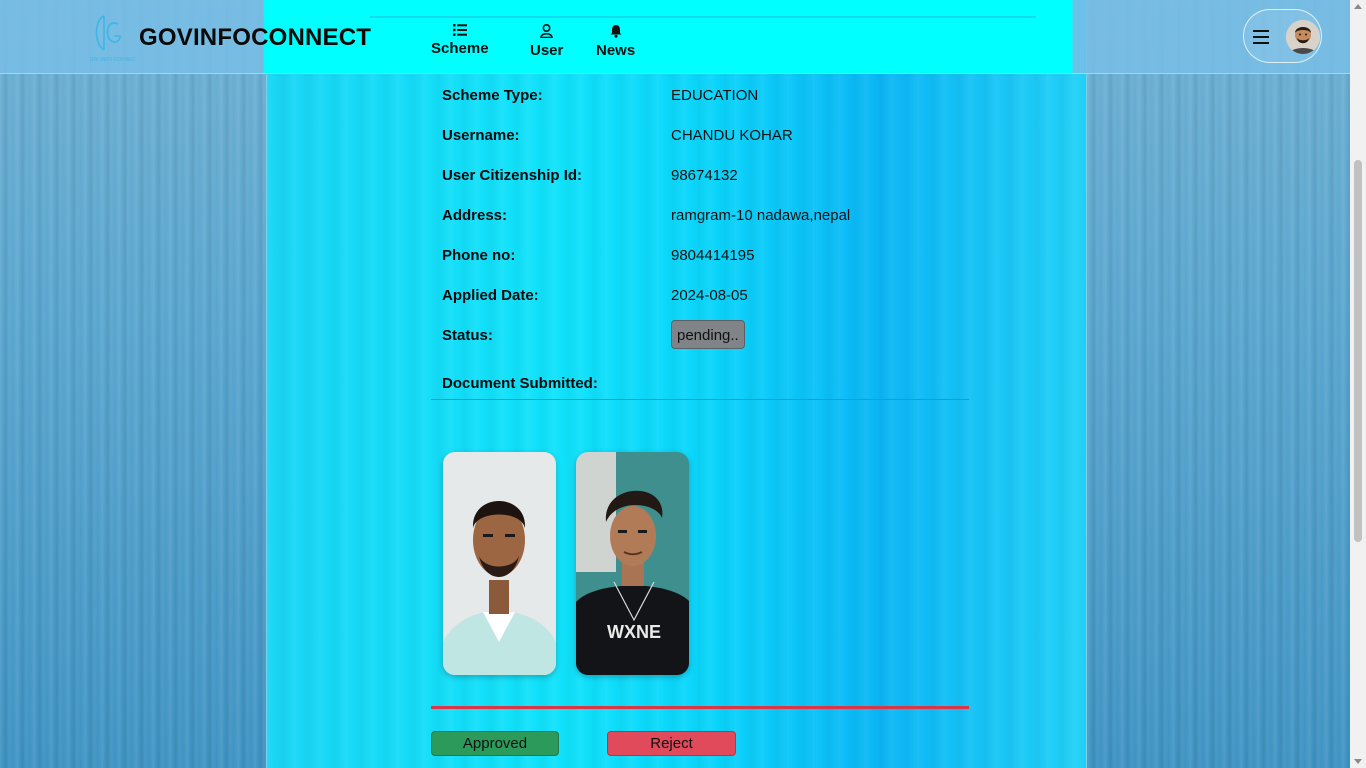 This screenshot has height=768, width=1366. What do you see at coordinates (704, 175) in the screenshot?
I see `detail-value-citizenship-id: 98674132` at bounding box center [704, 175].